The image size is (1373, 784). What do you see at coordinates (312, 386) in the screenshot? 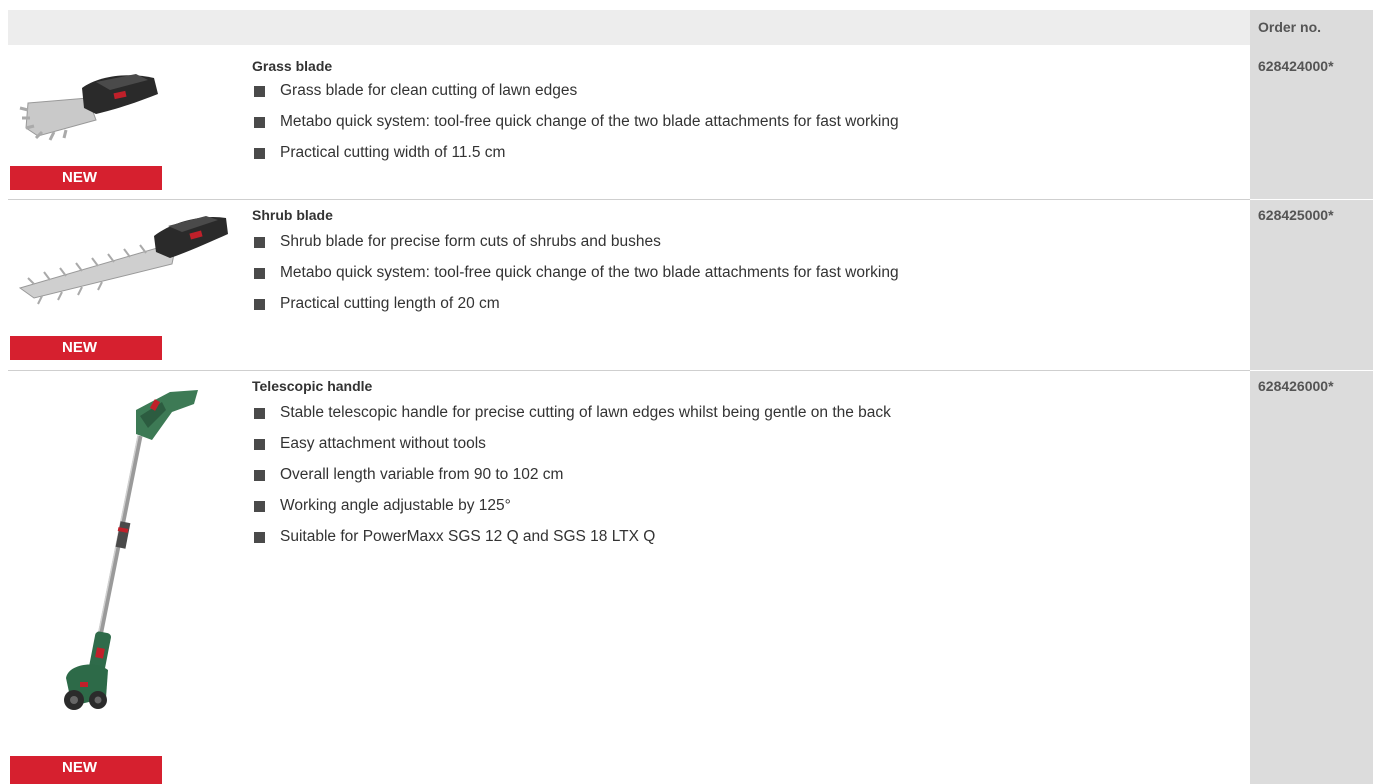
I see `product-title: Telescopic handle` at bounding box center [312, 386].